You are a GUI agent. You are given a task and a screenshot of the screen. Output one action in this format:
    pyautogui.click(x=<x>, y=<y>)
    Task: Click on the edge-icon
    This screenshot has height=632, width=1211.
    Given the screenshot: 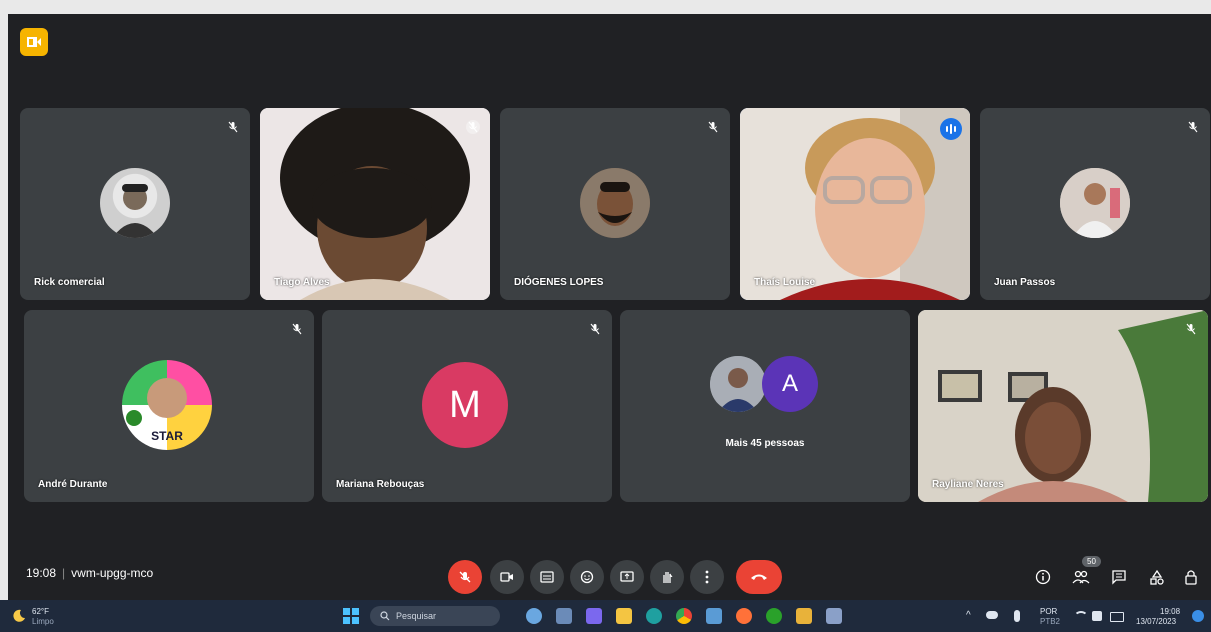 What is the action you would take?
    pyautogui.click(x=654, y=616)
    